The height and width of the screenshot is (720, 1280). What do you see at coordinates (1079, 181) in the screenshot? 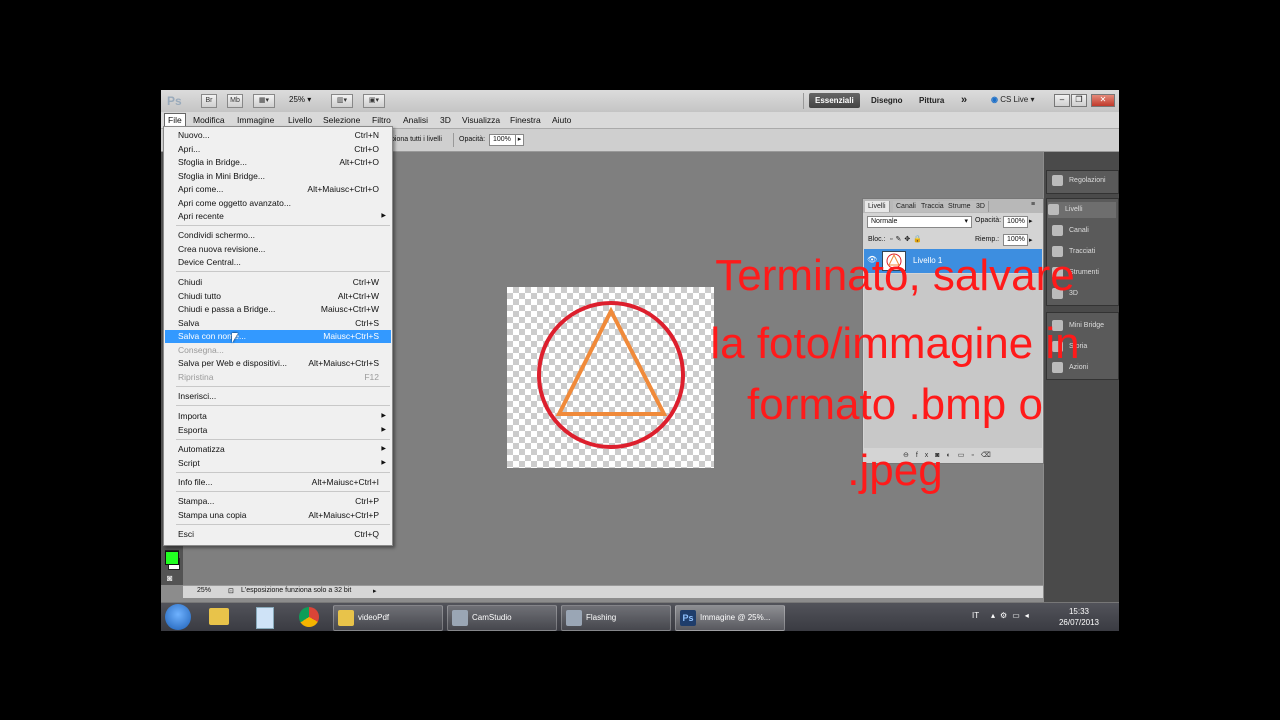
I see `dock-regolazioni: Regolazioni` at bounding box center [1079, 181].